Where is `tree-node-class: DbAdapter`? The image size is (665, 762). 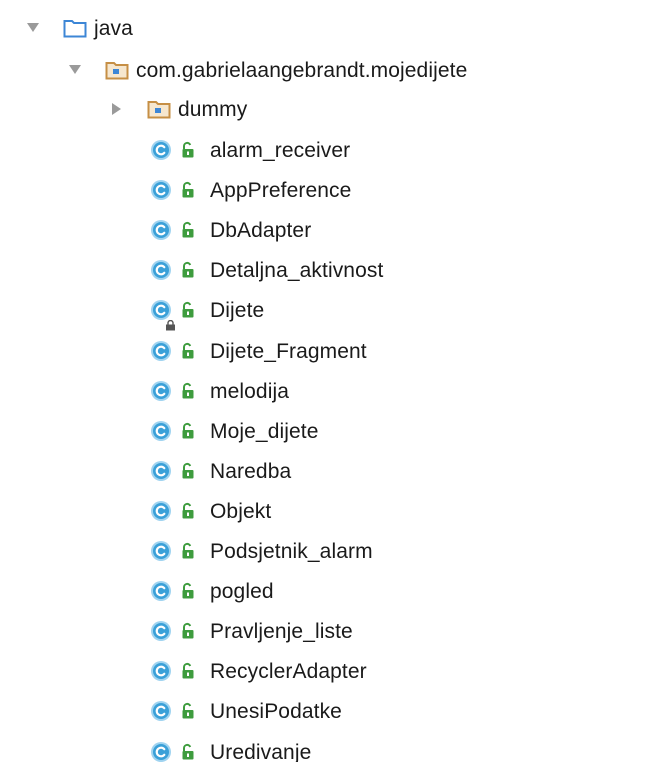
tree-node-class: DbAdapter is located at coordinates (230, 230).